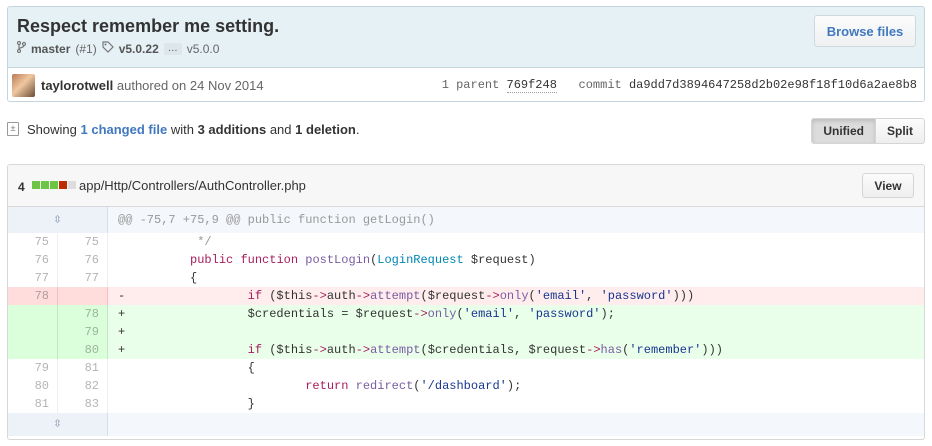  Describe the element at coordinates (33, 260) in the screenshot. I see `old-line-number: 76` at that location.